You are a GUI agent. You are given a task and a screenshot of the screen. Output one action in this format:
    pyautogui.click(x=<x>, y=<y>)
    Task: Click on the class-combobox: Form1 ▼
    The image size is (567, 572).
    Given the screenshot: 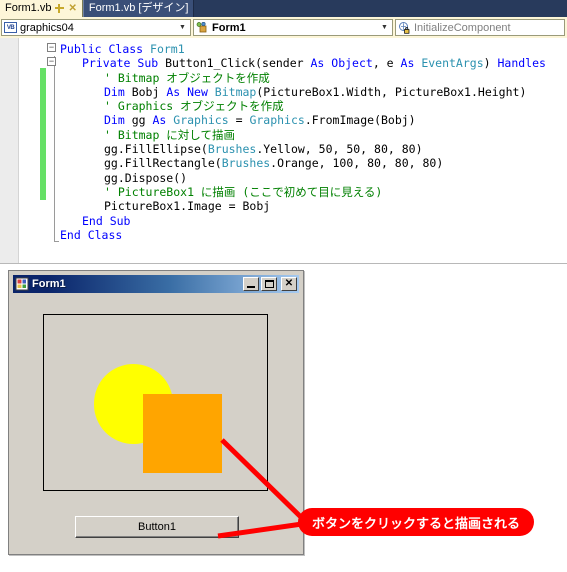 What is the action you would take?
    pyautogui.click(x=293, y=27)
    